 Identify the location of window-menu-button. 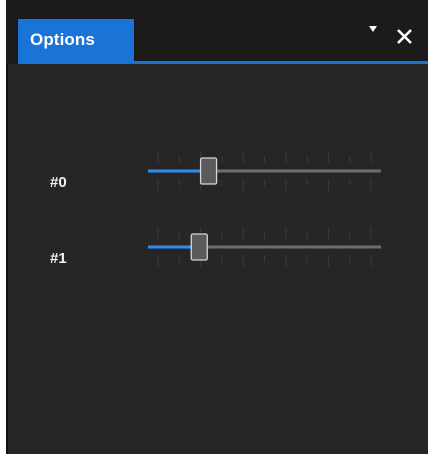
(373, 30).